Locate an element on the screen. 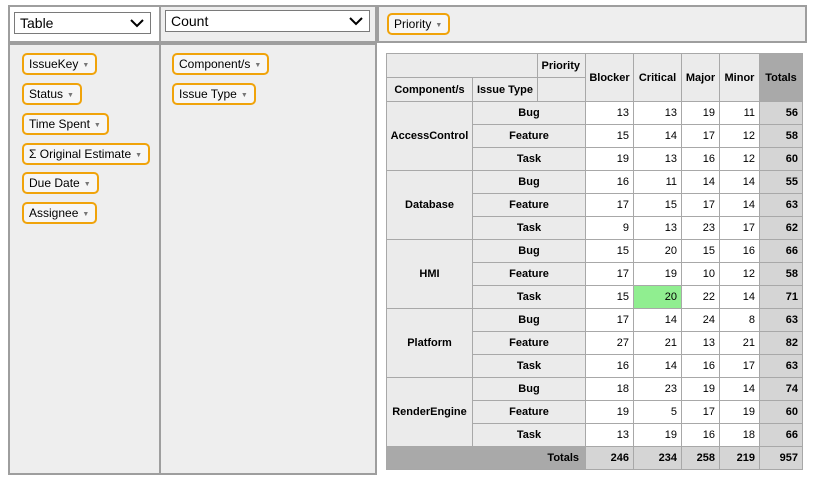 Image resolution: width=815 pixels, height=482 pixels. renderer-select-value: Table is located at coordinates (37, 23).